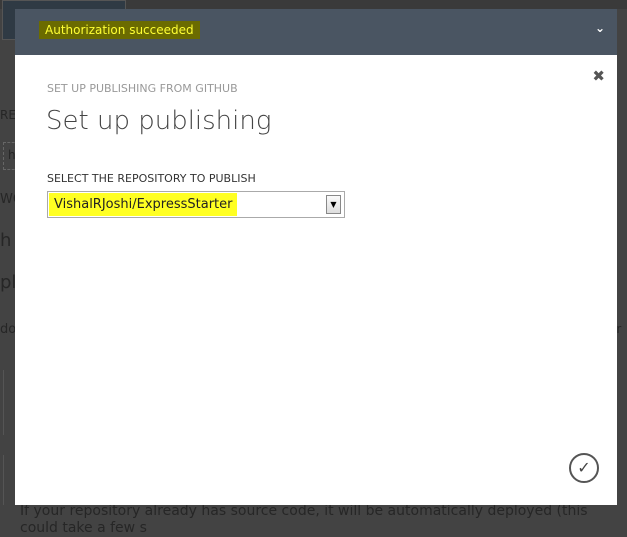  What do you see at coordinates (598, 76) in the screenshot?
I see `close-icon: ✖` at bounding box center [598, 76].